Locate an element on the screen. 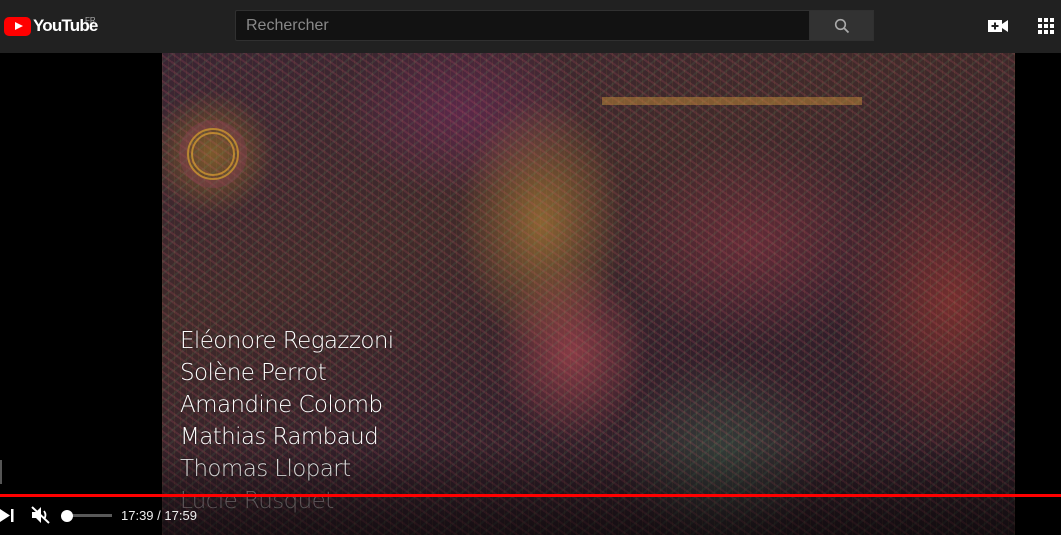  credit-name: Thomas Llopart is located at coordinates (265, 469).